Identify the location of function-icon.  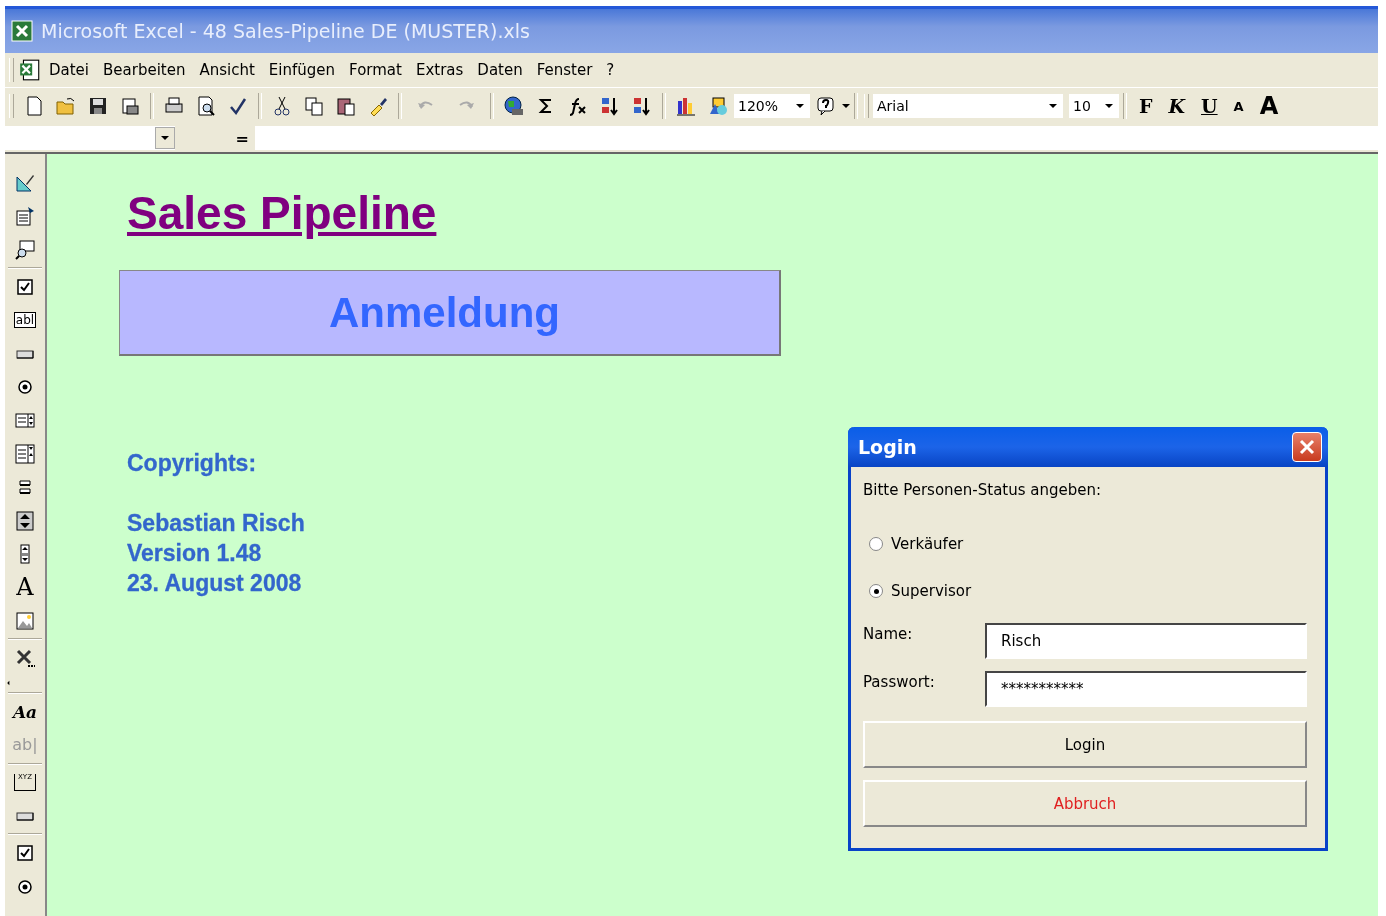
(578, 106).